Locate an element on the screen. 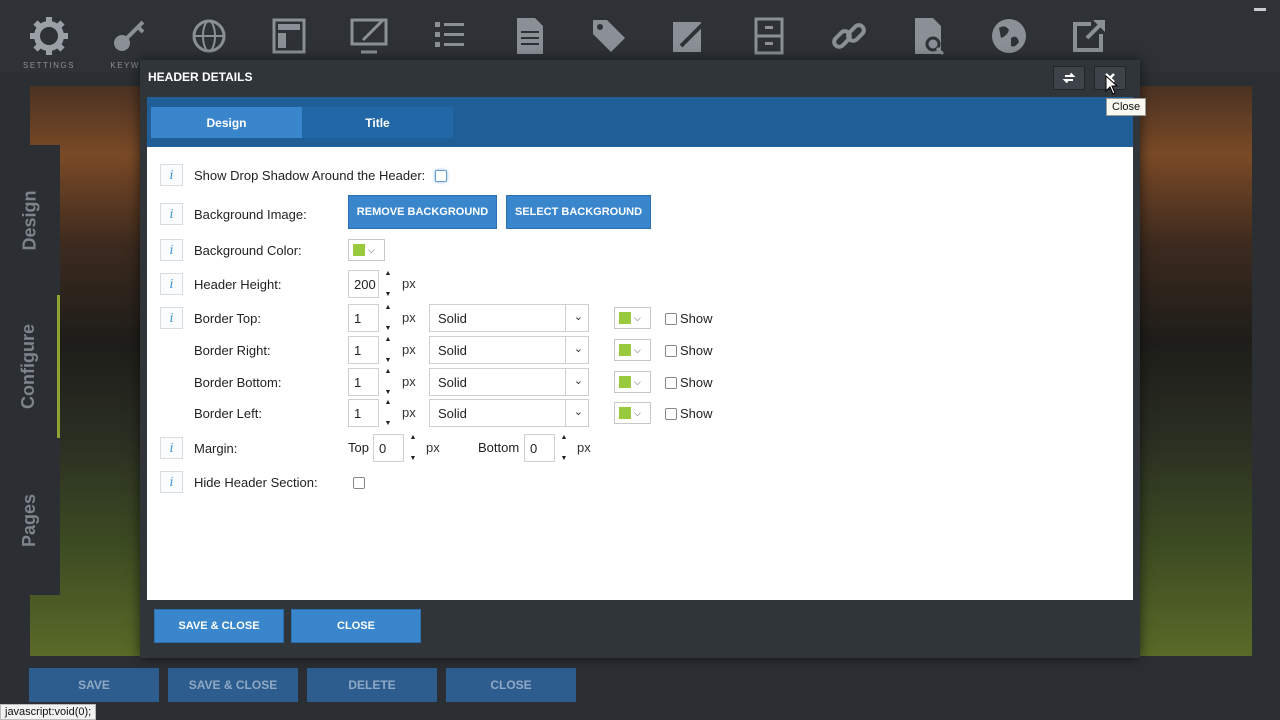  border-top-width-input: 1 is located at coordinates (363, 318).